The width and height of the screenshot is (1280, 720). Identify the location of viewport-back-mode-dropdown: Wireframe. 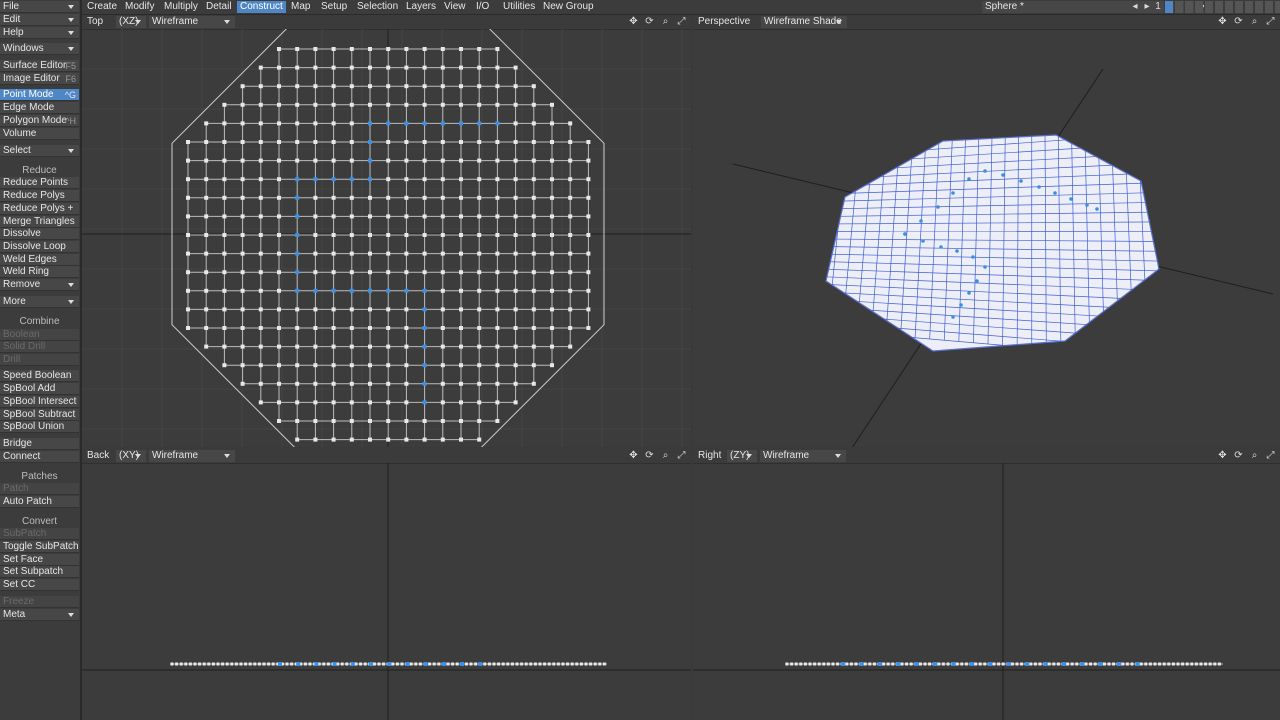
(192, 456).